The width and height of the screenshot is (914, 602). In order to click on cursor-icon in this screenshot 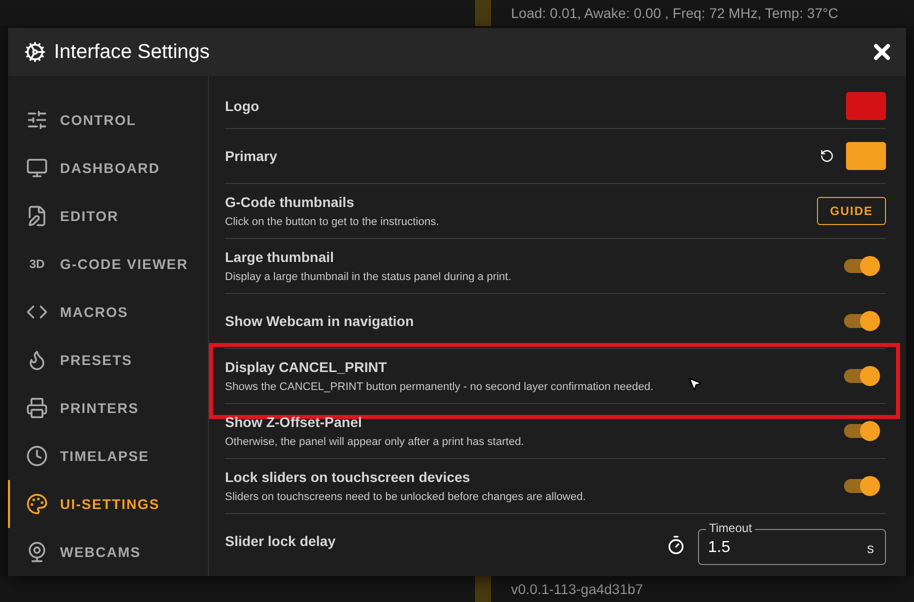, I will do `click(695, 384)`.